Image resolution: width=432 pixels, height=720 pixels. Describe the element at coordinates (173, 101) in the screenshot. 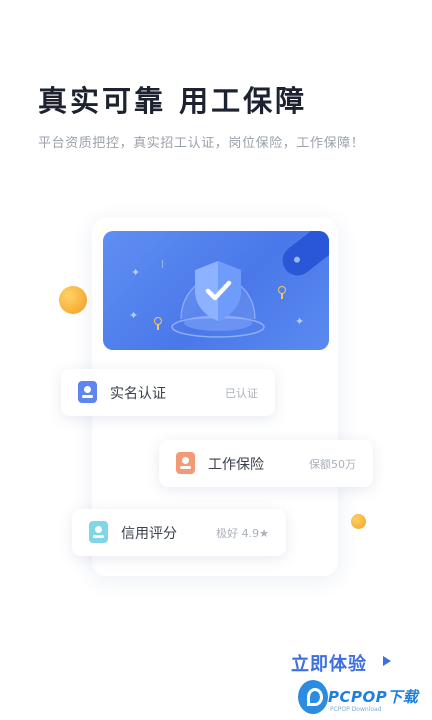

I see `headline: 真实可靠 用工保障` at that location.